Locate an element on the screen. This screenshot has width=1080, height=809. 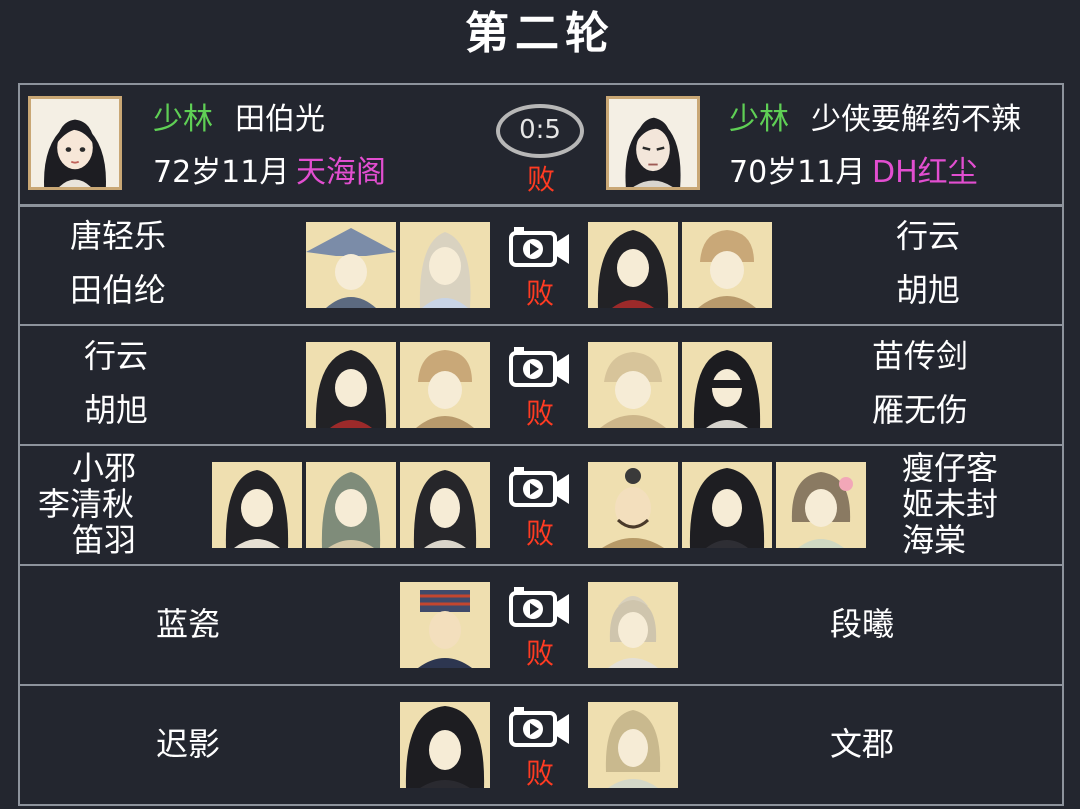
right-character-name: 瘦仔客 is located at coordinates (950, 468).